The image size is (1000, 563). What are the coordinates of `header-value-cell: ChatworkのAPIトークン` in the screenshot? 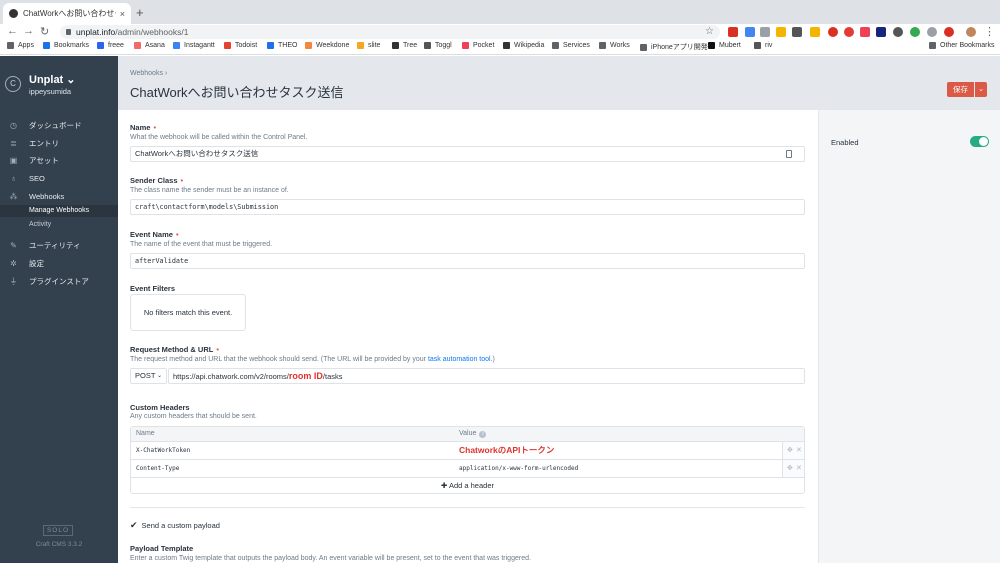 It's located at (506, 450).